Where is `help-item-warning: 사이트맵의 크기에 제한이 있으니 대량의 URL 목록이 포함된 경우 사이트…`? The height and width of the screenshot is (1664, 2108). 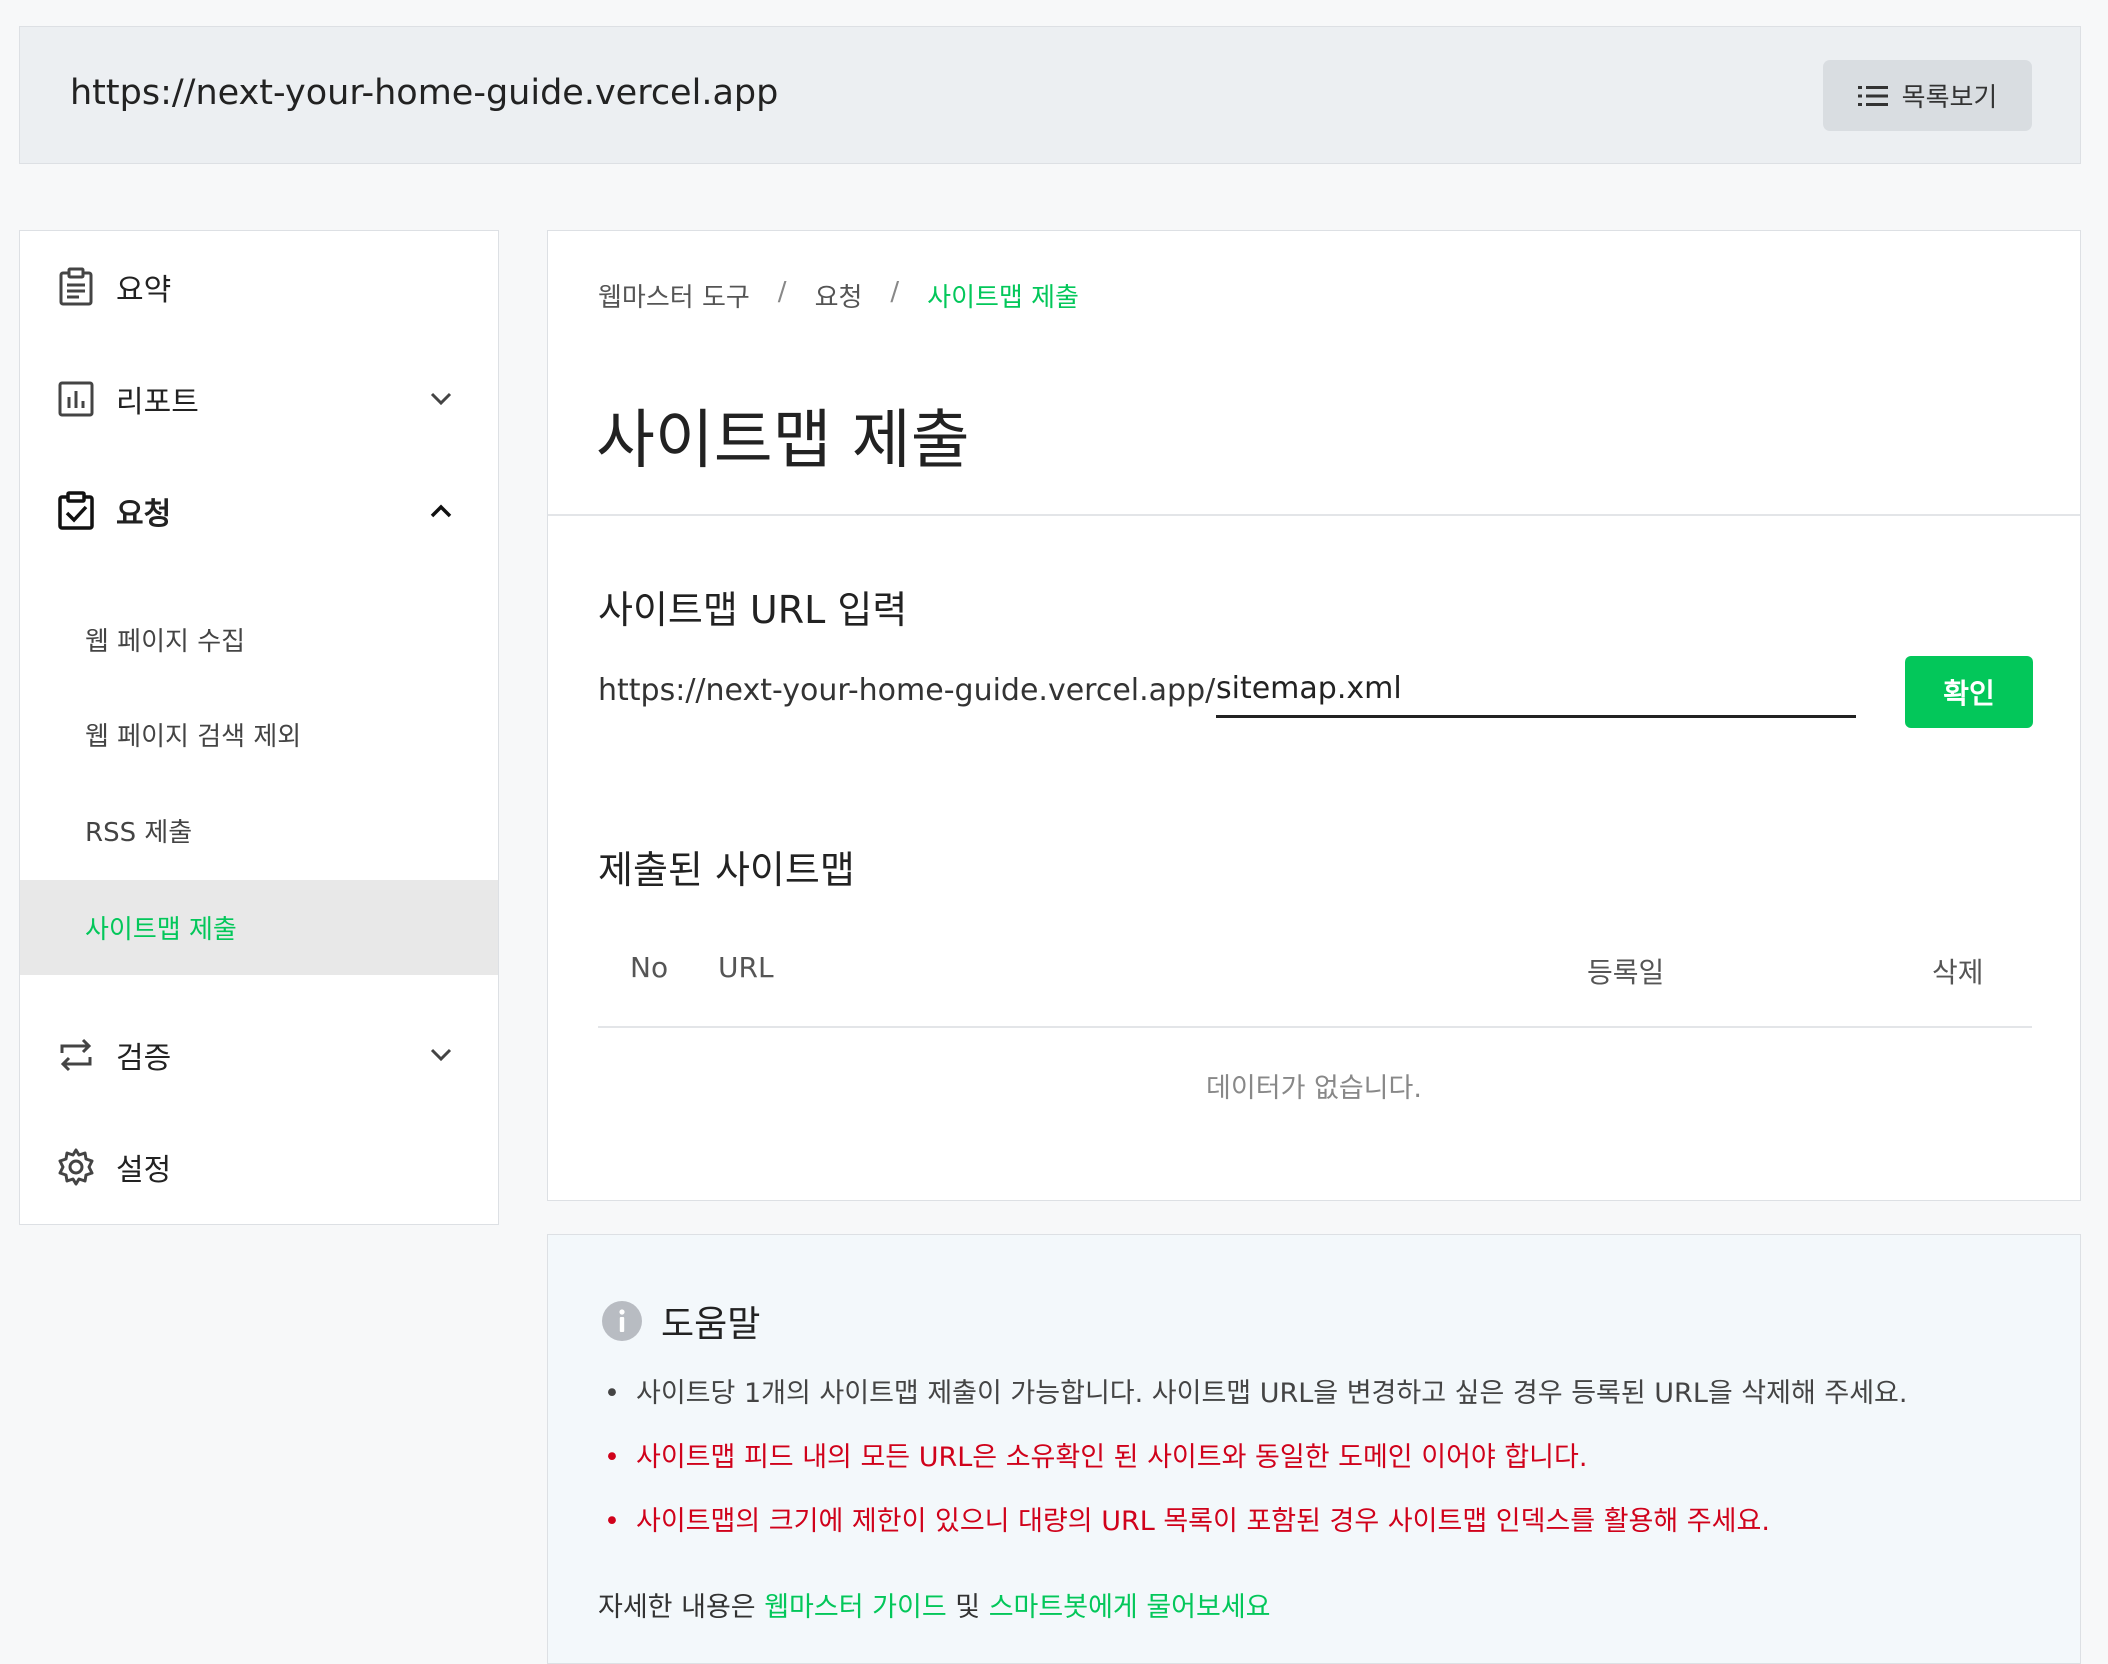 help-item-warning: 사이트맵의 크기에 제한이 있으니 대량의 URL 목록이 포함된 경우 사이트… is located at coordinates (1252, 1535).